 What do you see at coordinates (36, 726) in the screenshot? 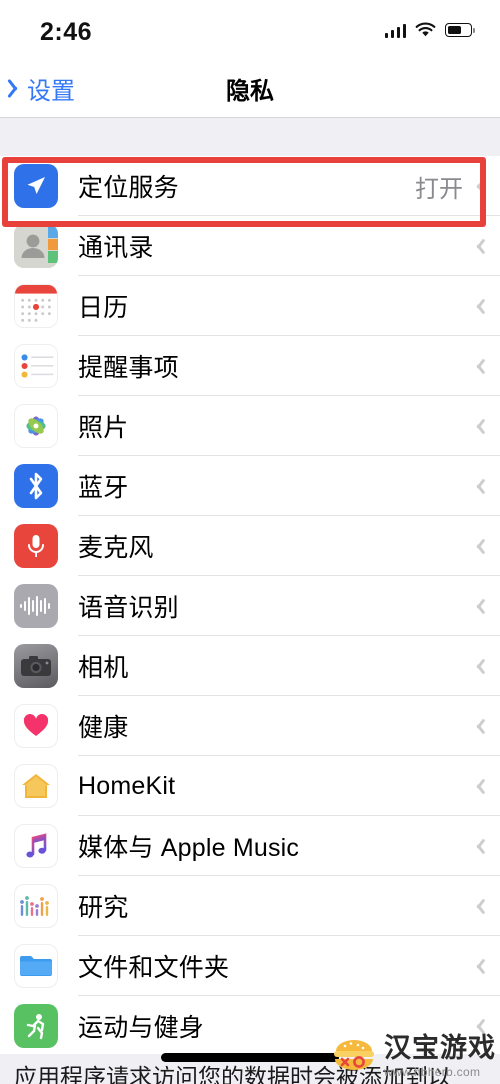
I see `heart-icon` at bounding box center [36, 726].